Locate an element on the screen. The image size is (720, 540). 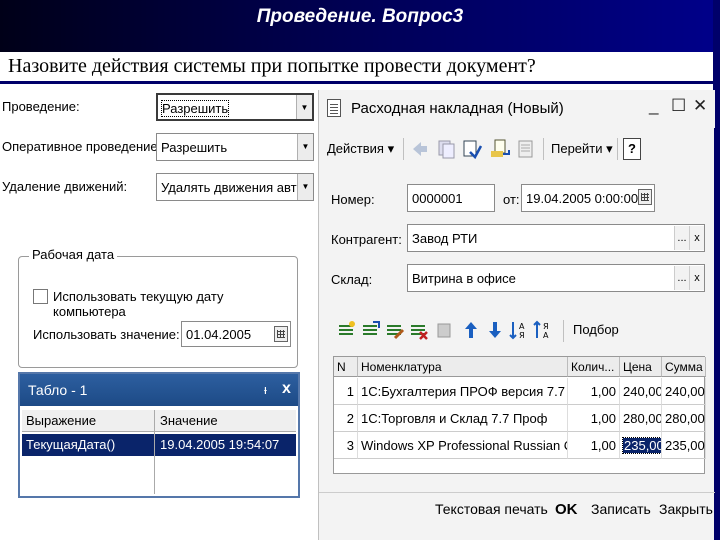
maximize-icon: ☐ is located at coordinates (678, 106).